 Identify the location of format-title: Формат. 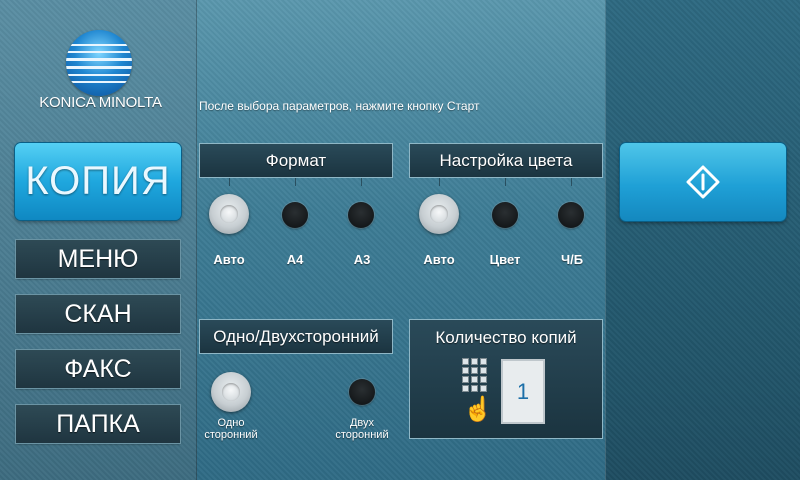
(296, 160).